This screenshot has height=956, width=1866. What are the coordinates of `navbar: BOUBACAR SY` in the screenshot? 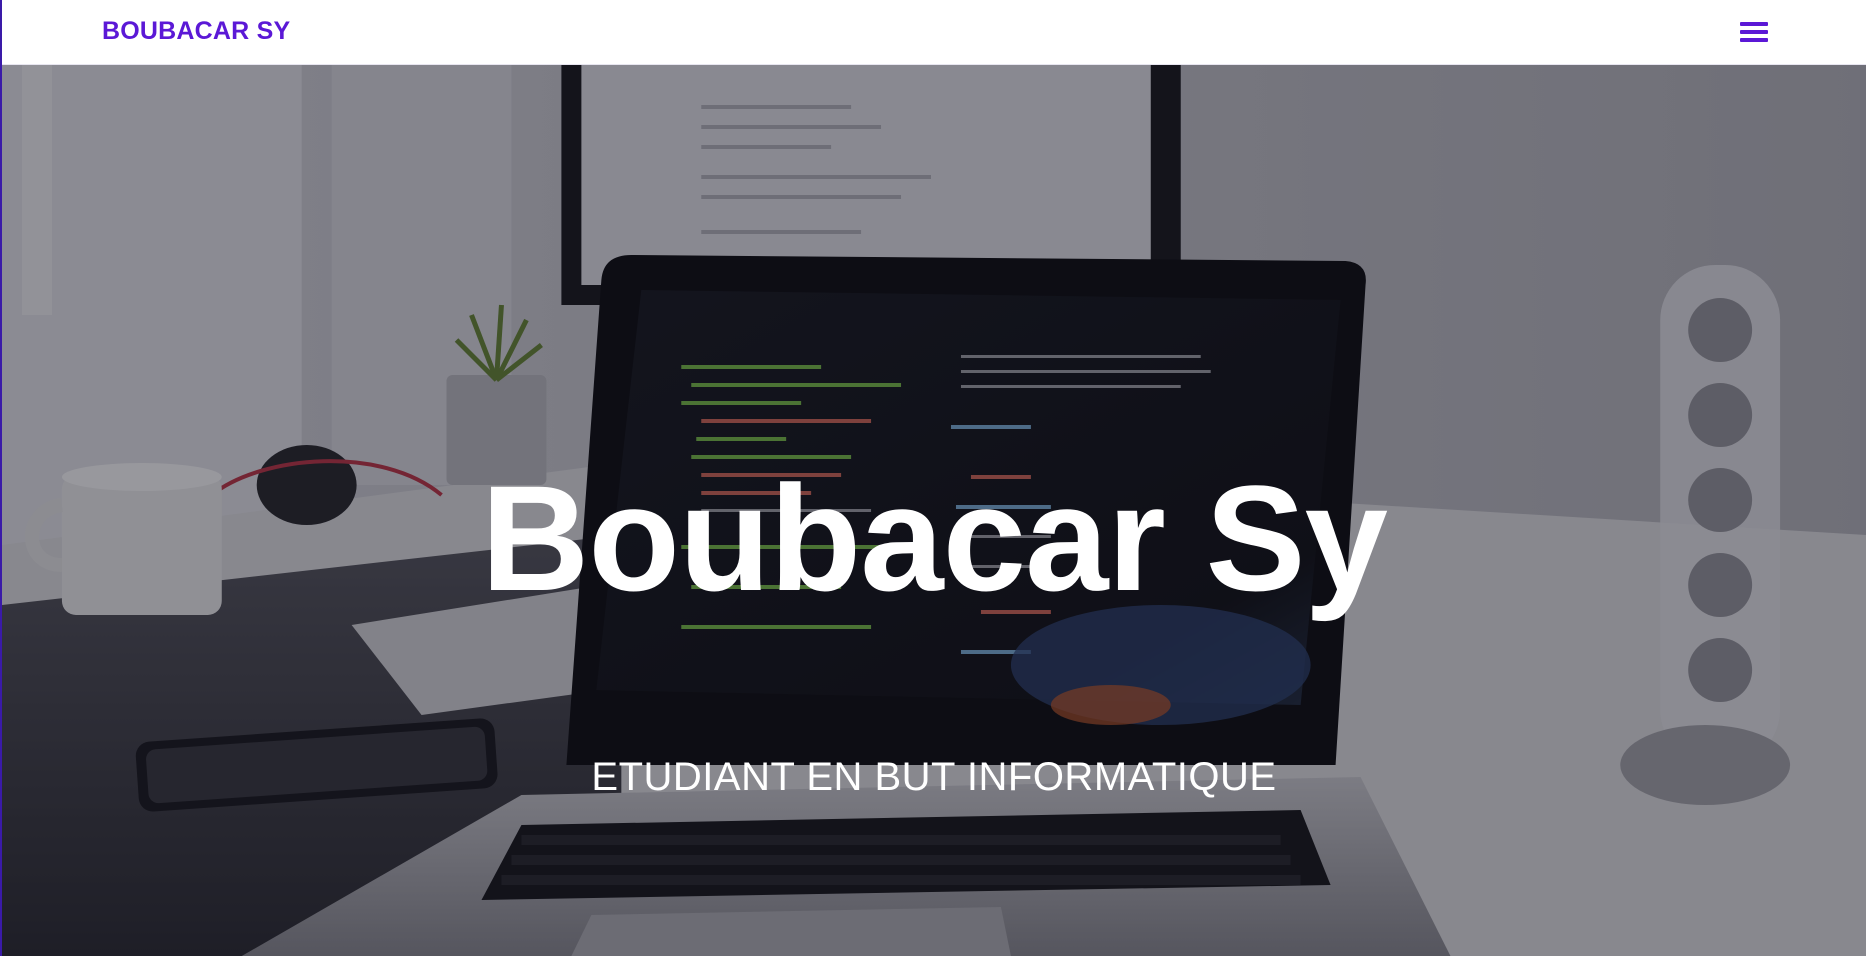 It's located at (934, 32).